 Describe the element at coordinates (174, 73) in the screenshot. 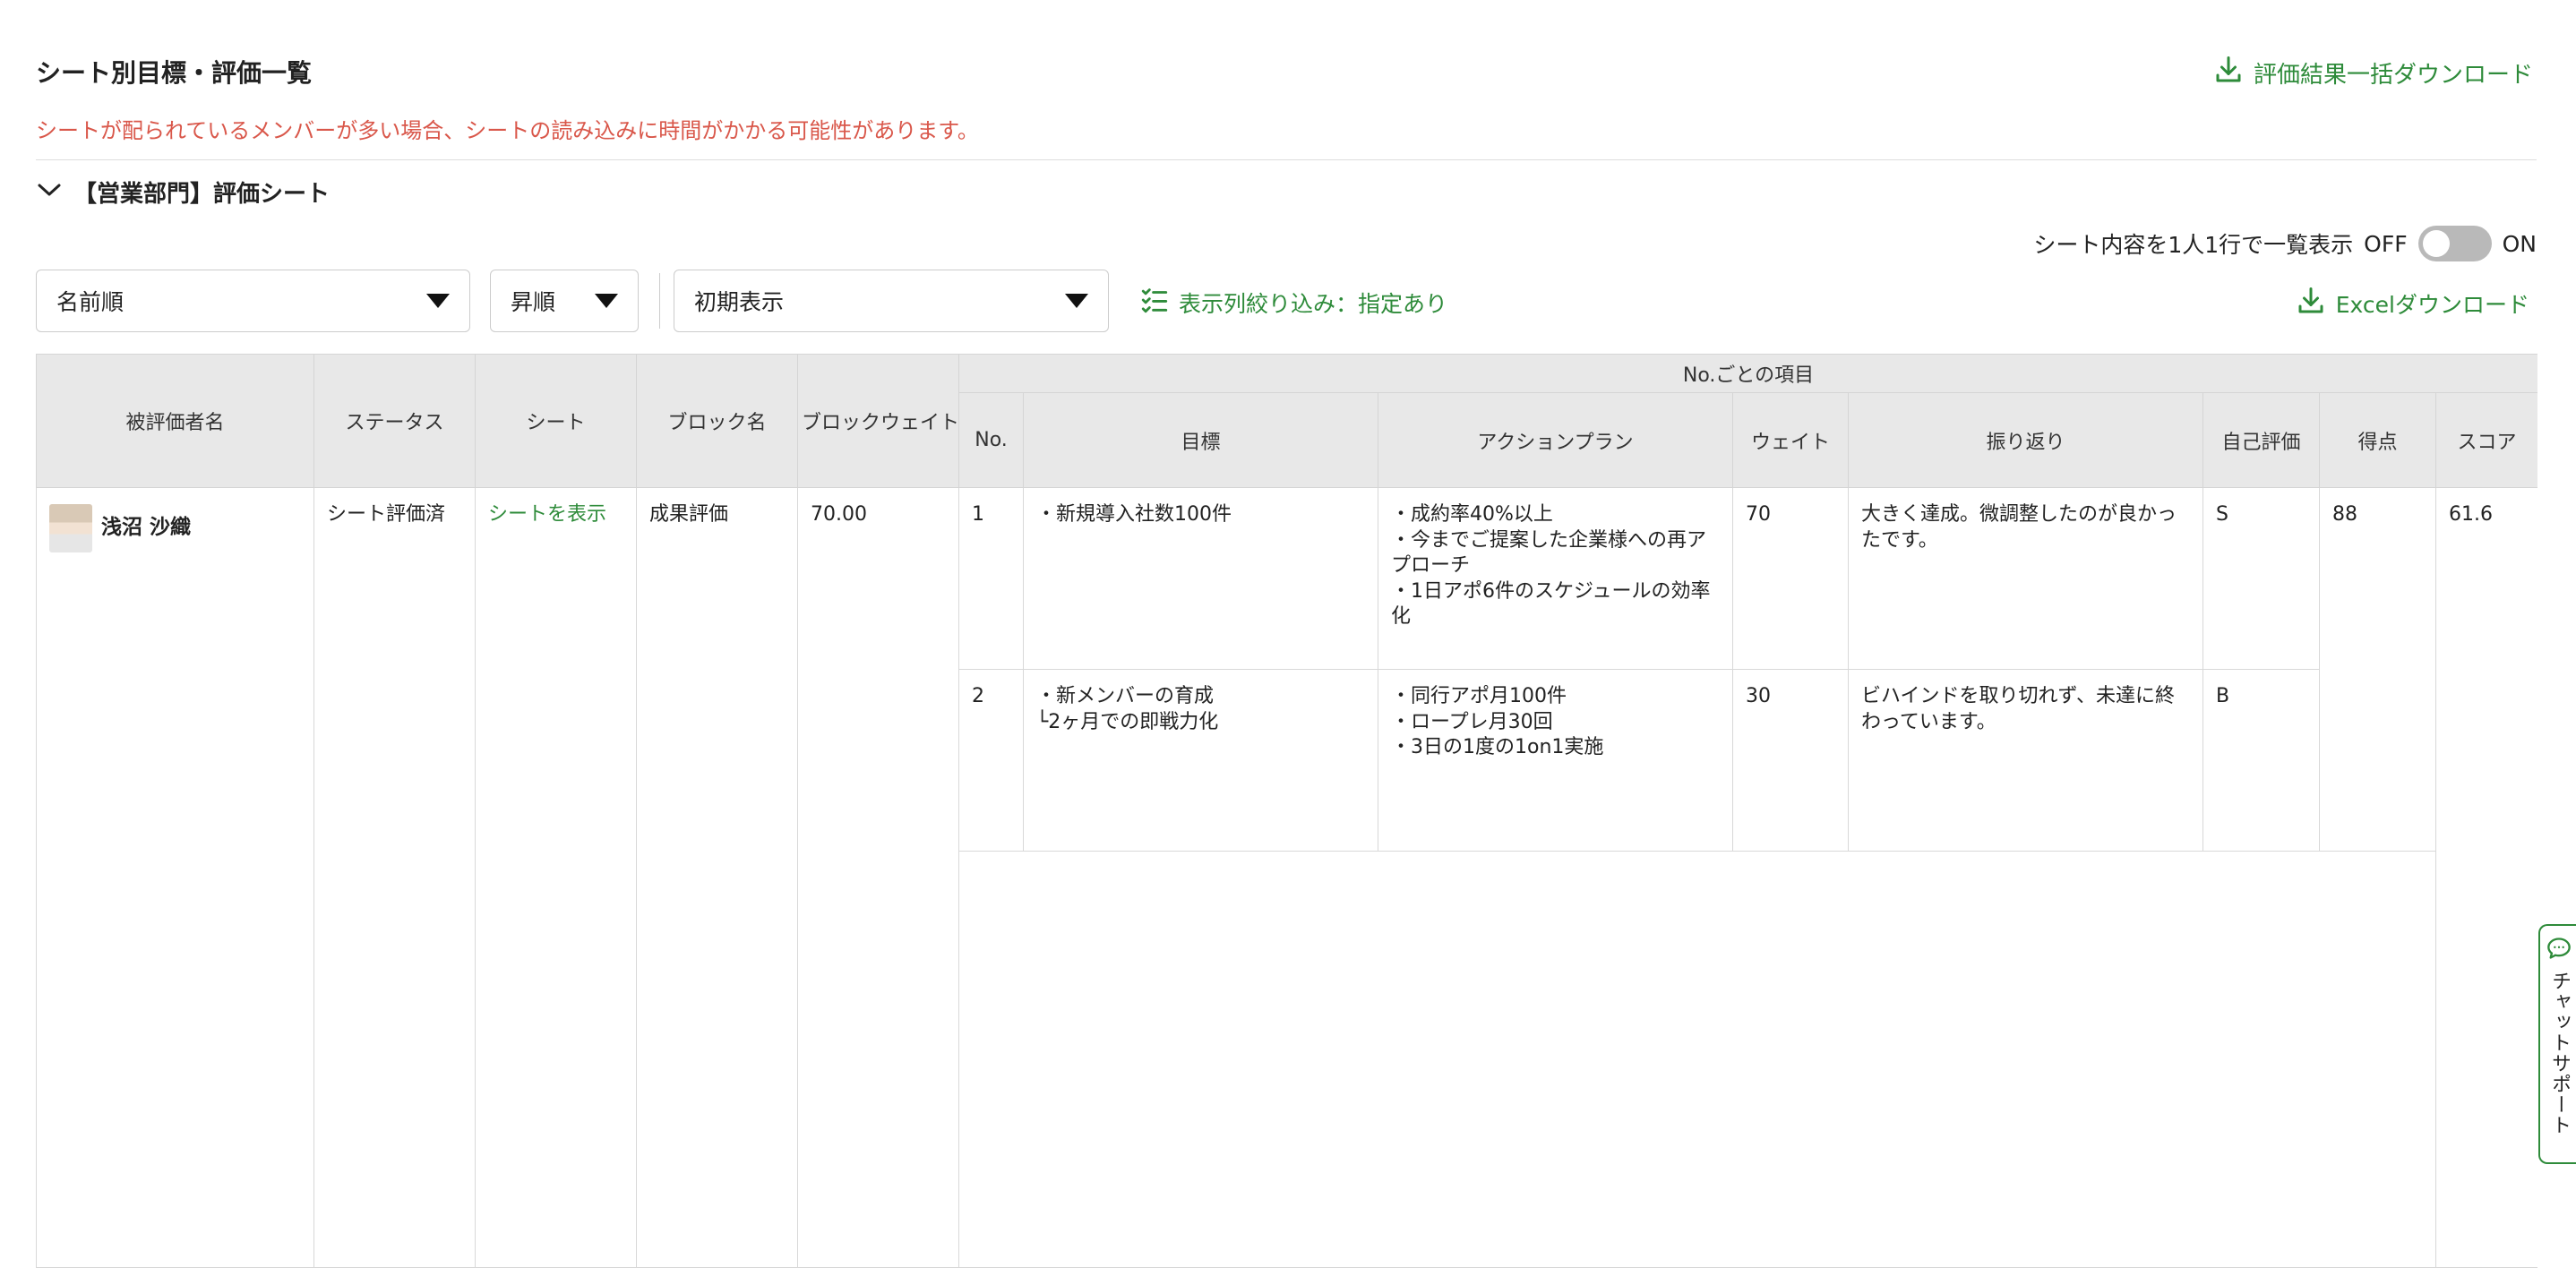

I see `page-title: シート別目標・評価一覧` at that location.